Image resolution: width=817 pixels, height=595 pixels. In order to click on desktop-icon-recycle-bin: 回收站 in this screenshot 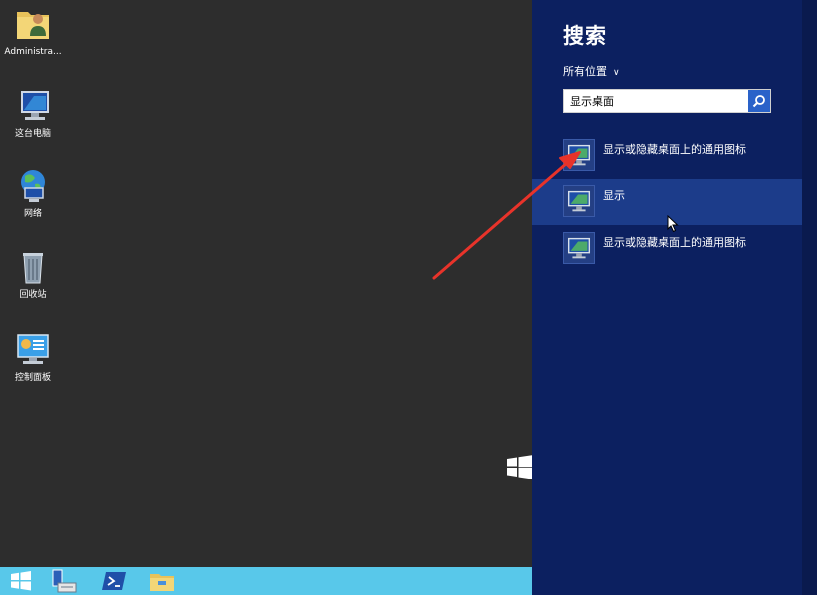, I will do `click(33, 274)`.